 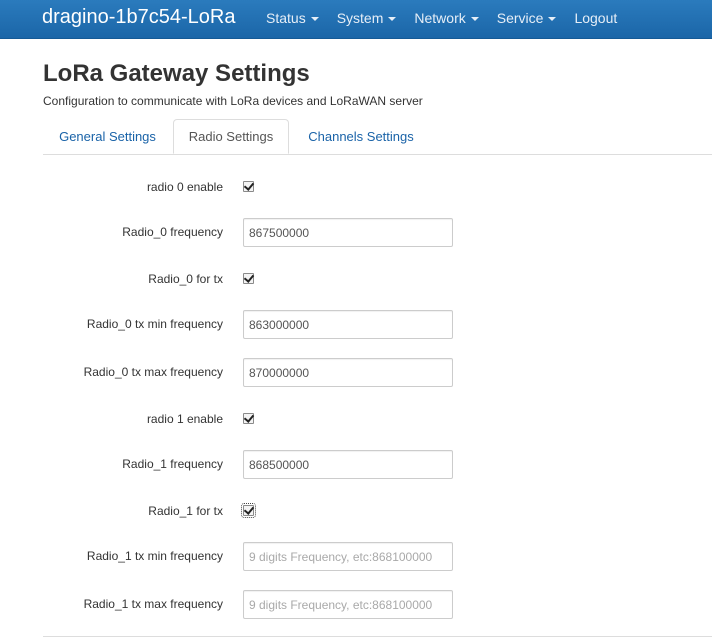 What do you see at coordinates (348, 604) in the screenshot?
I see `radio1-tx-max-input` at bounding box center [348, 604].